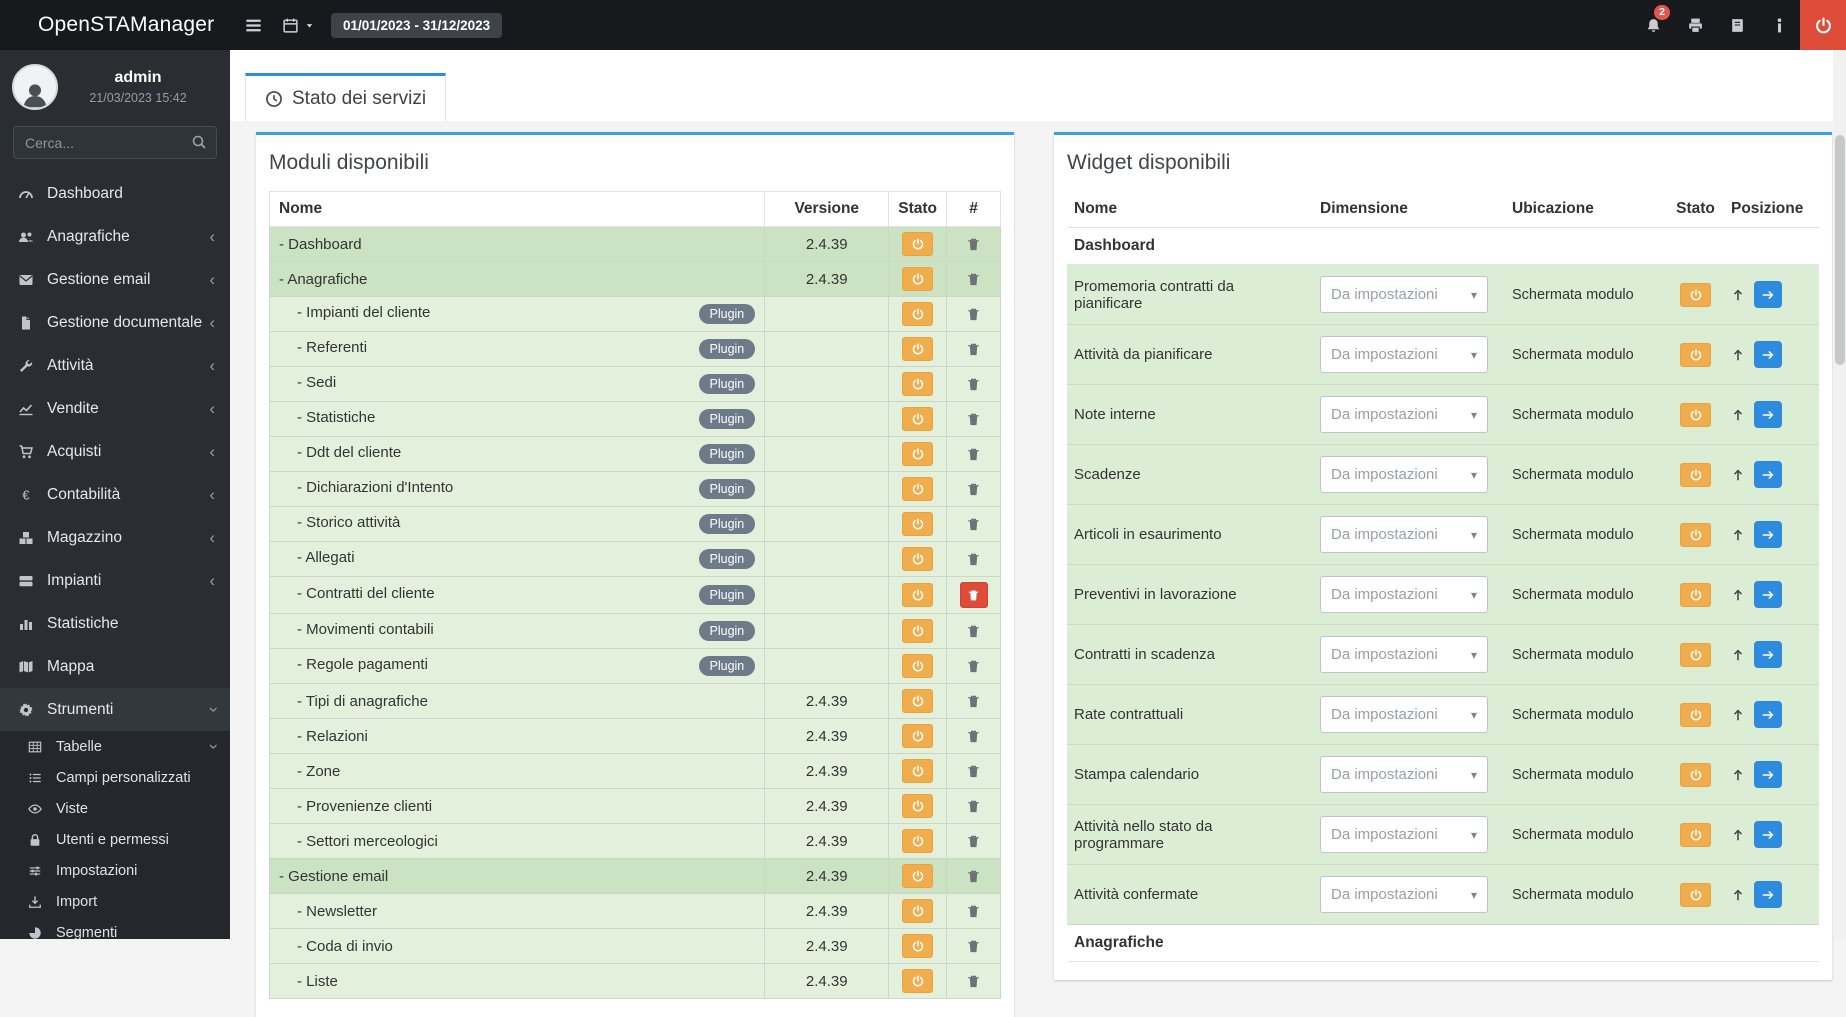  What do you see at coordinates (115, 709) in the screenshot?
I see `sidebar-item-strumenti: Strumenti ‹` at bounding box center [115, 709].